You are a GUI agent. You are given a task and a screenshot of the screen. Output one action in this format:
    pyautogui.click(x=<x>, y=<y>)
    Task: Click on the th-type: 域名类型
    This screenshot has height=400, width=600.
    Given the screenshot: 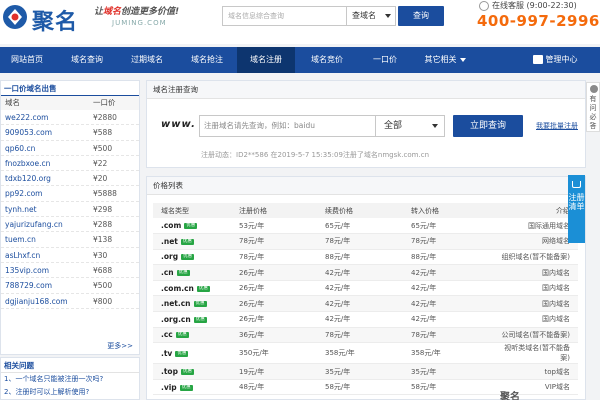 What is the action you would take?
    pyautogui.click(x=196, y=210)
    